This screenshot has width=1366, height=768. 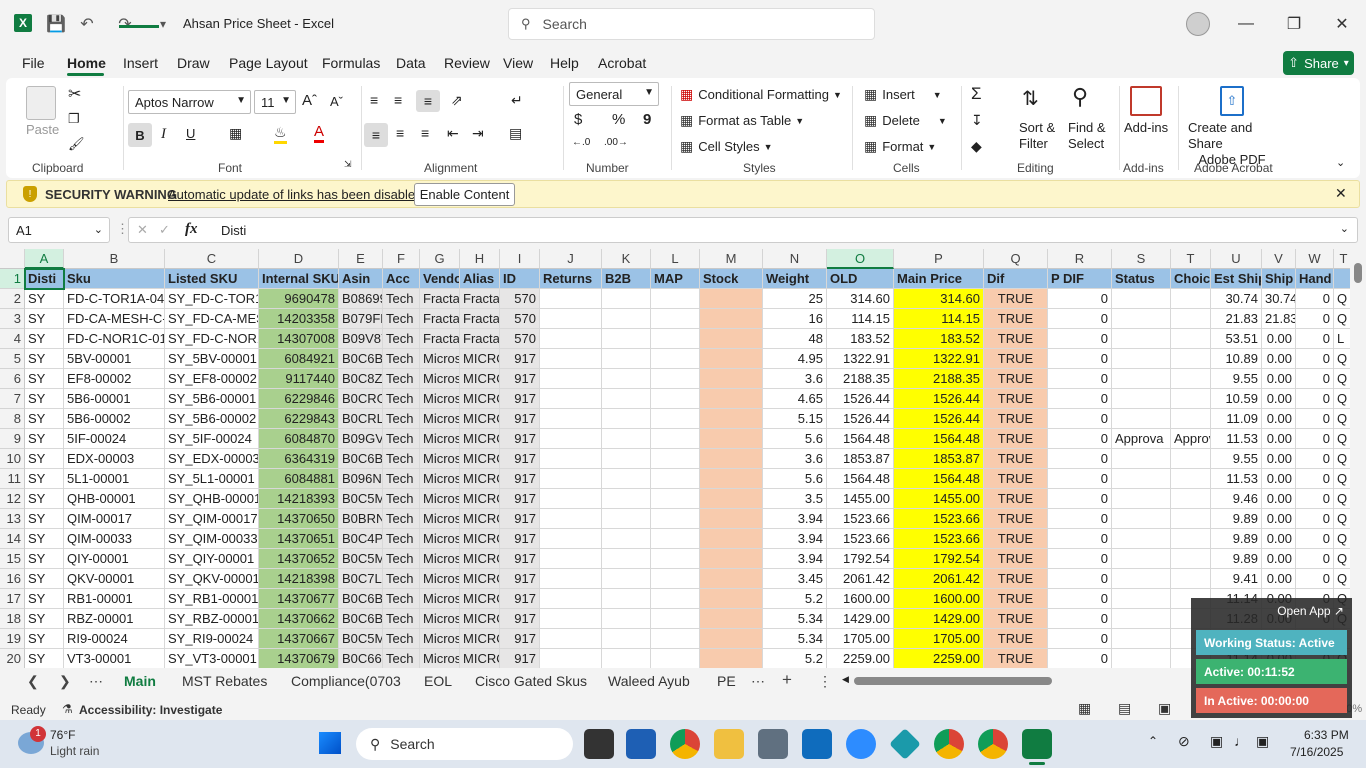 I want to click on table-cell: SY, so click(x=44, y=499).